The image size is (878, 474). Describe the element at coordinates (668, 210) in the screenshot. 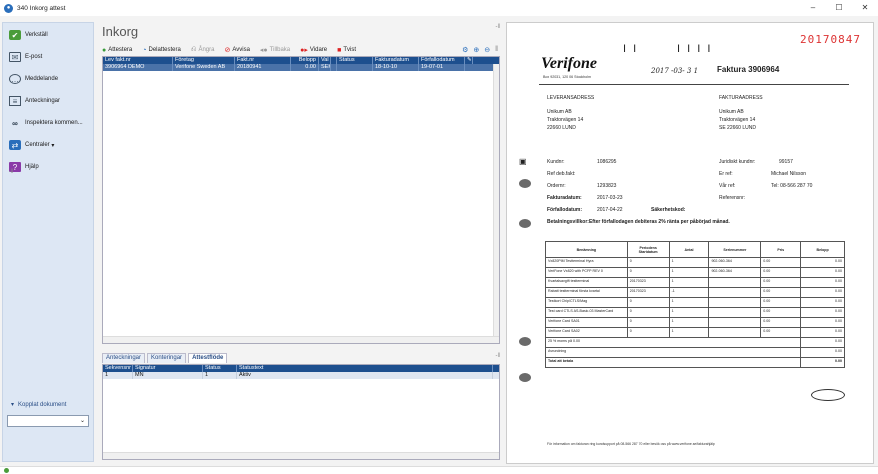

I see `sakerhetskod-label: Säkerhetskod:` at that location.